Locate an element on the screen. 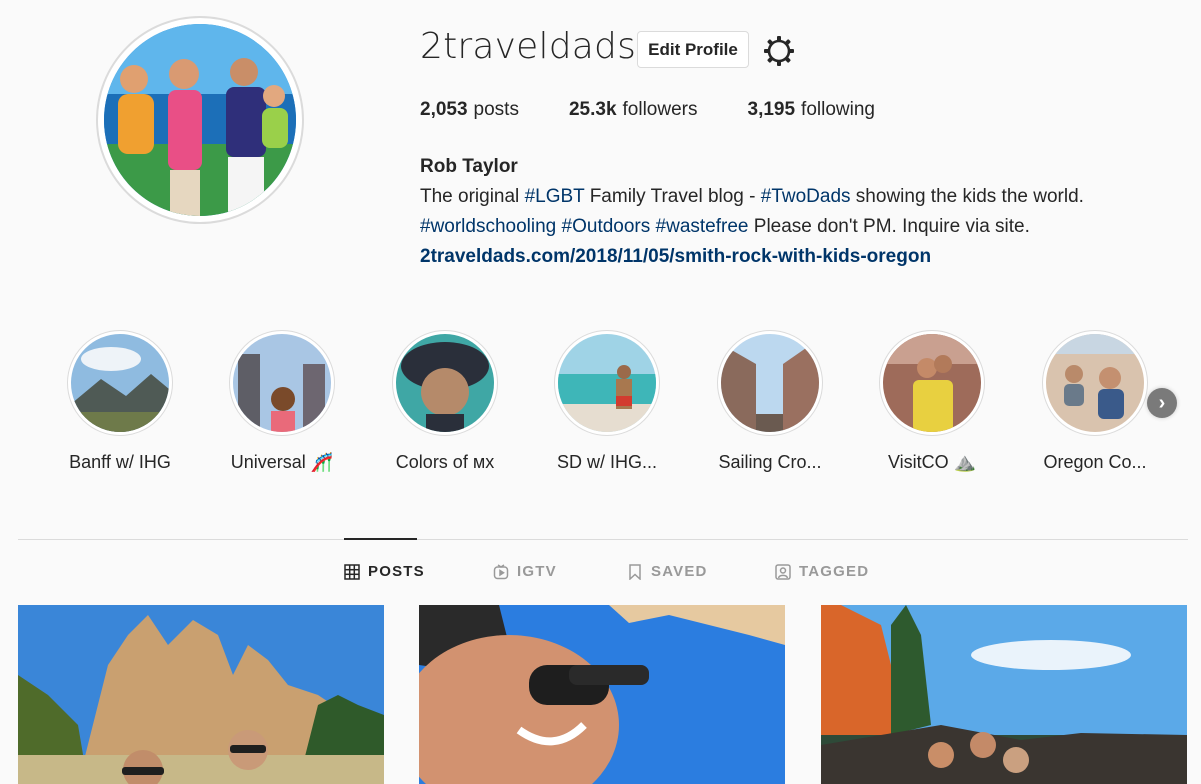  posts-count-value: 2,053 is located at coordinates (444, 109).